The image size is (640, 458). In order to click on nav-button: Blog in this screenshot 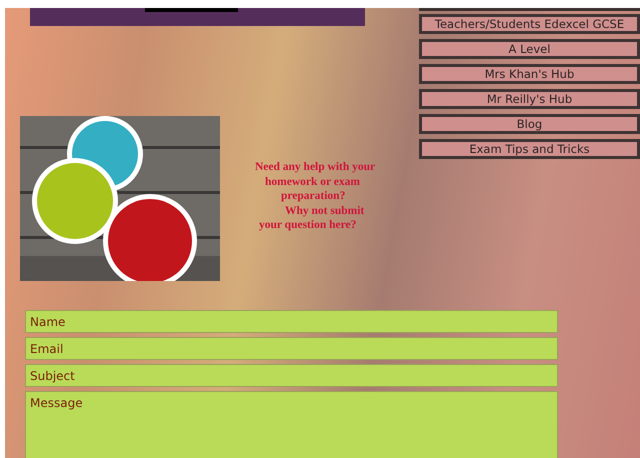, I will do `click(529, 124)`.